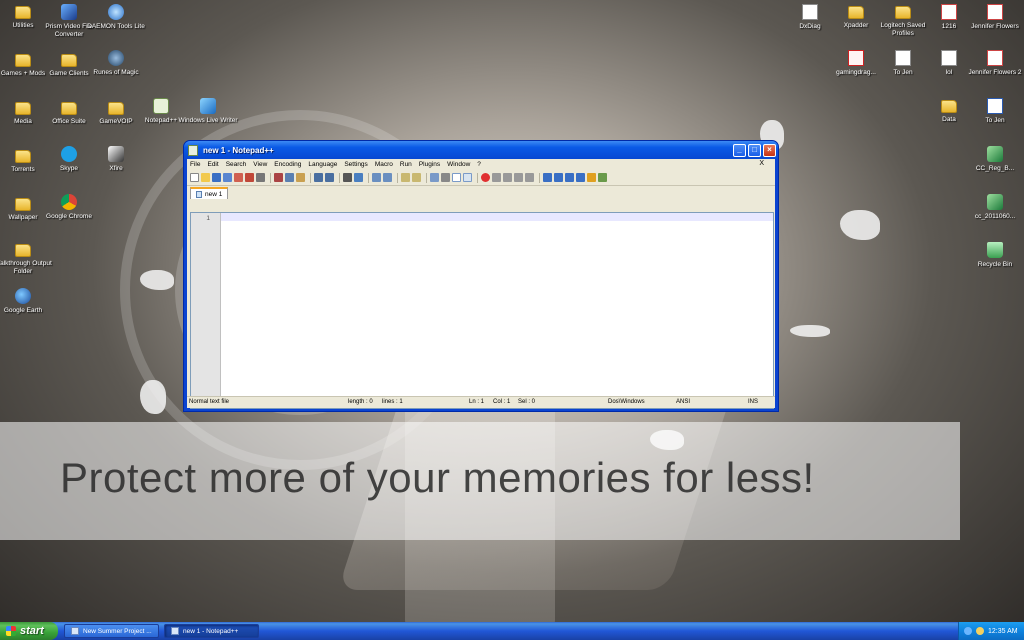  What do you see at coordinates (739, 150) in the screenshot?
I see `minimize-button: _` at bounding box center [739, 150].